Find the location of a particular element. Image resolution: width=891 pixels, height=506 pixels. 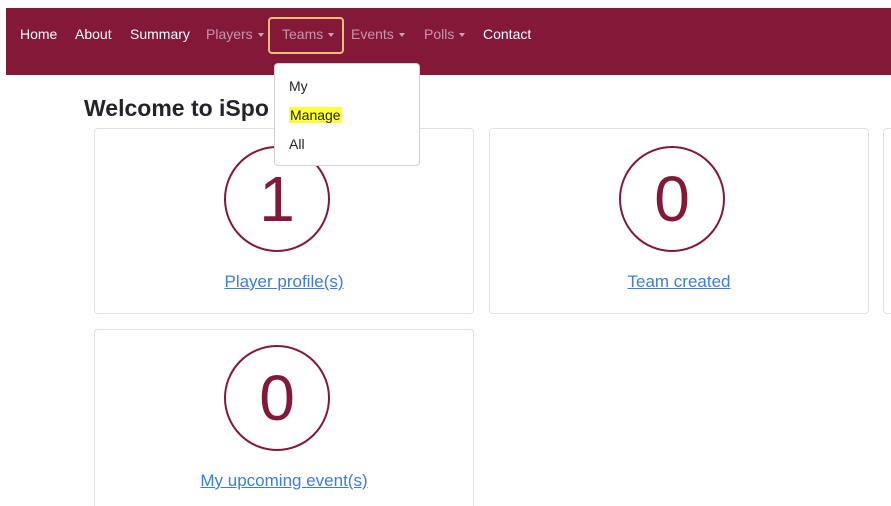

teams-menu-item-manage: Manage is located at coordinates (315, 115).